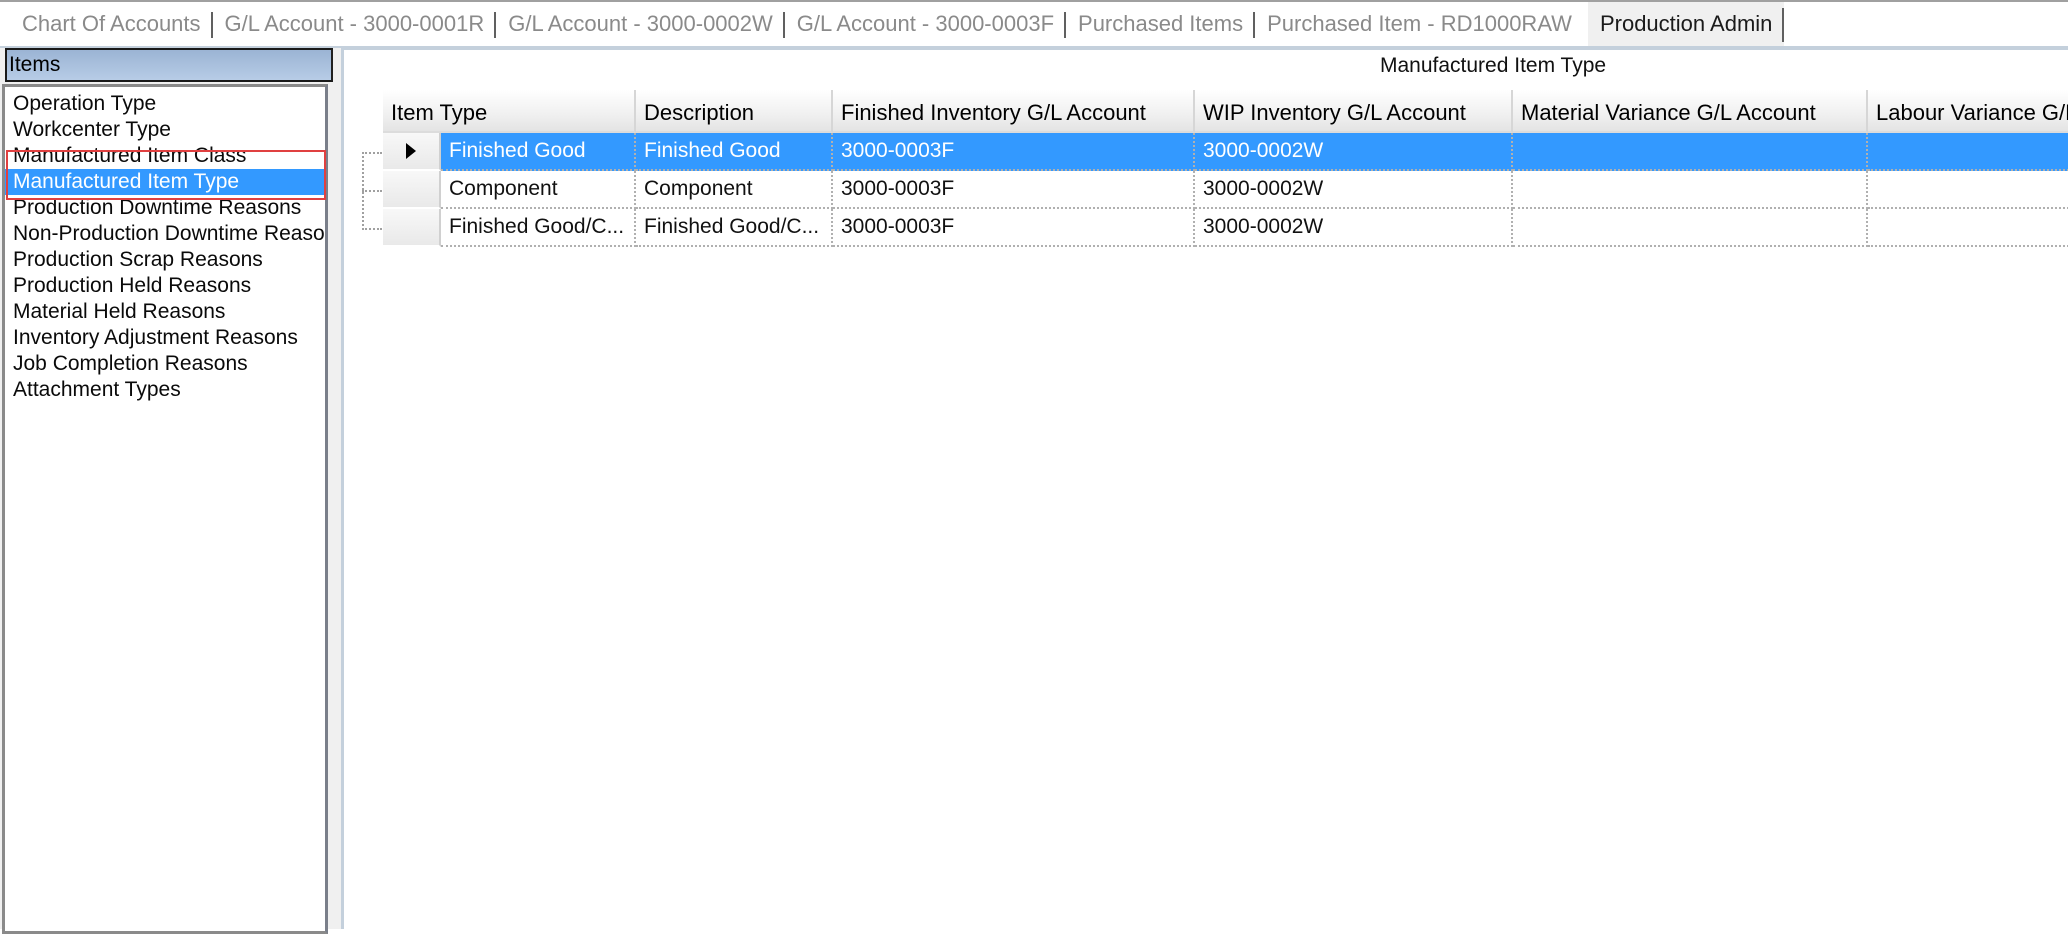 This screenshot has width=2068, height=934. I want to click on column-header-item-type: Item Type, so click(509, 111).